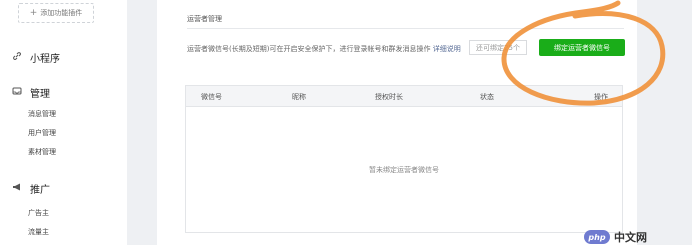 The width and height of the screenshot is (692, 245). Describe the element at coordinates (630, 237) in the screenshot. I see `watermark-text: 中文网` at that location.